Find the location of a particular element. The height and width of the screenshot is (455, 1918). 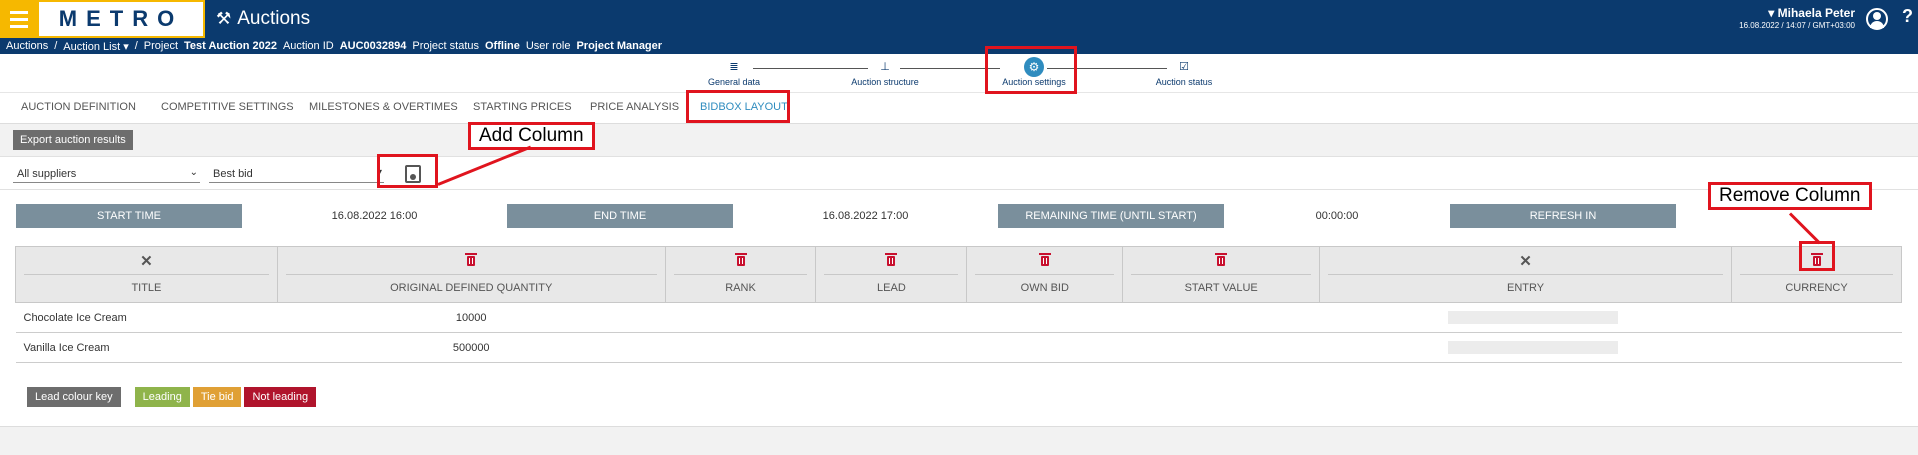

tab-starting-prices: STARTING PRICES is located at coordinates (522, 107).